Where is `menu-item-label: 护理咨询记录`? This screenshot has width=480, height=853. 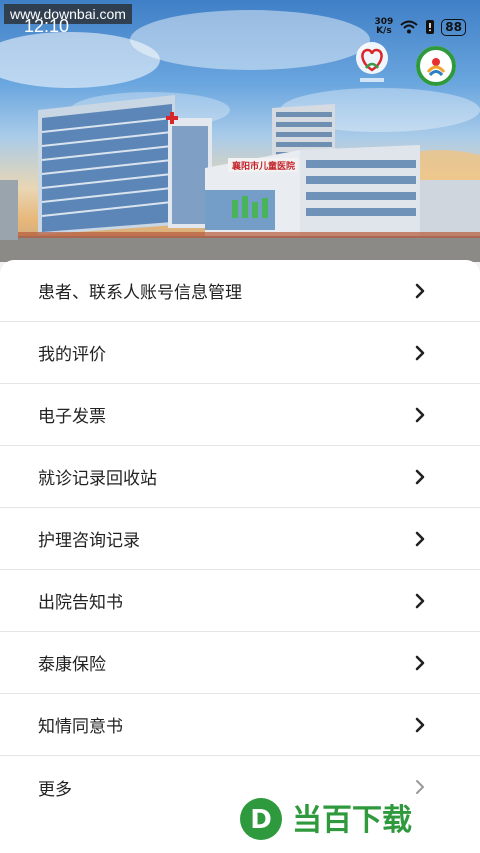 menu-item-label: 护理咨询记录 is located at coordinates (89, 541).